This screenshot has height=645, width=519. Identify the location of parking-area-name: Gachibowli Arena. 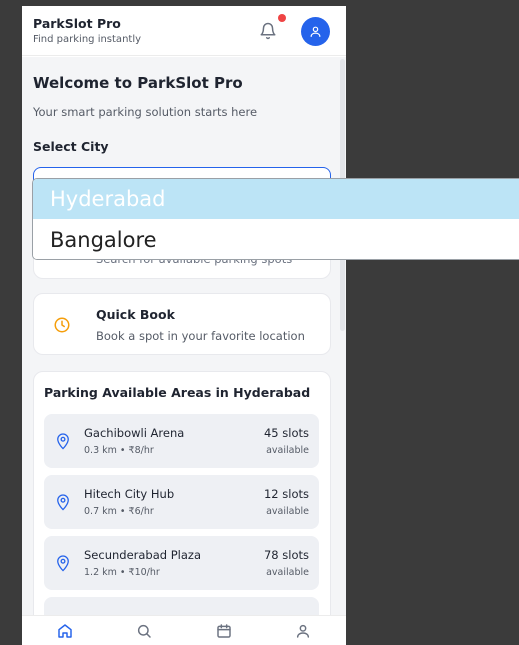
(134, 433).